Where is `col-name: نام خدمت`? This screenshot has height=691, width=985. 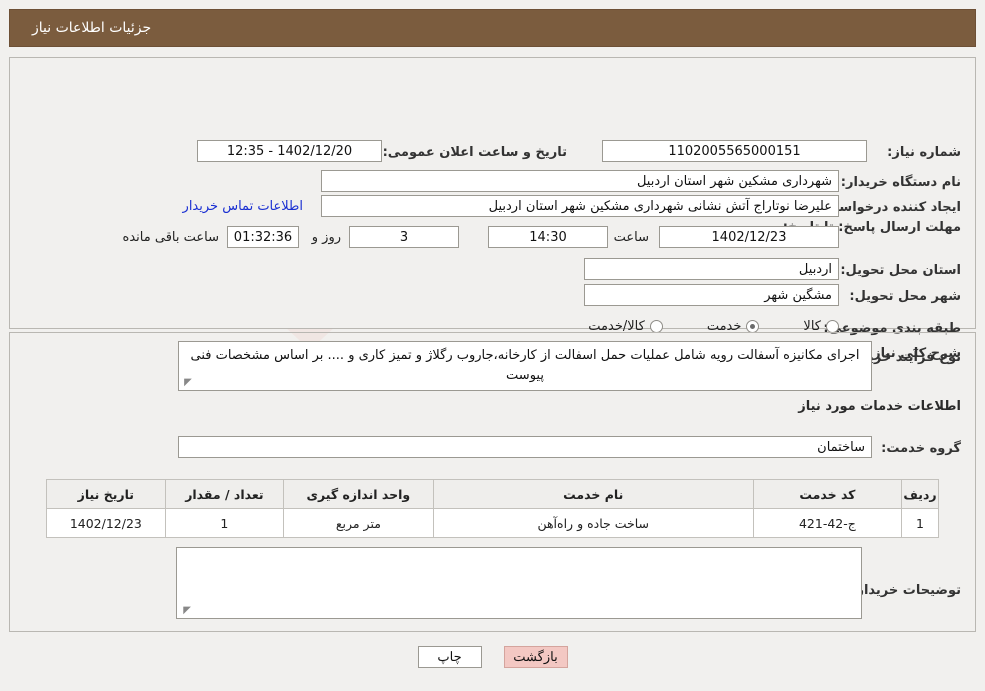 col-name: نام خدمت is located at coordinates (593, 494).